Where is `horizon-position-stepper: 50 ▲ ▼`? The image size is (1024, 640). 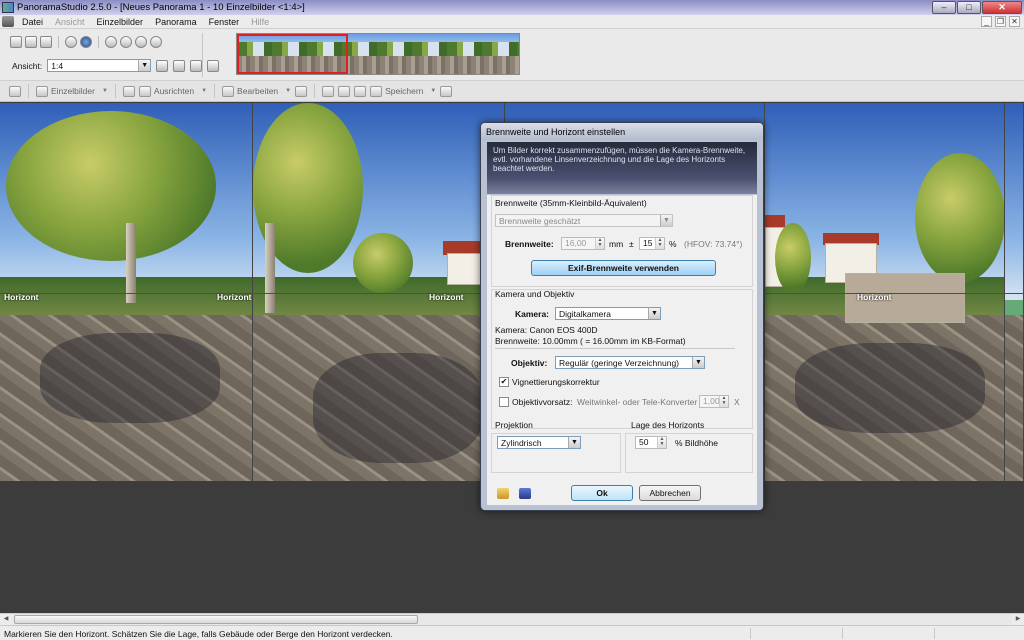
horizon-position-stepper: 50 ▲ ▼ is located at coordinates (651, 442).